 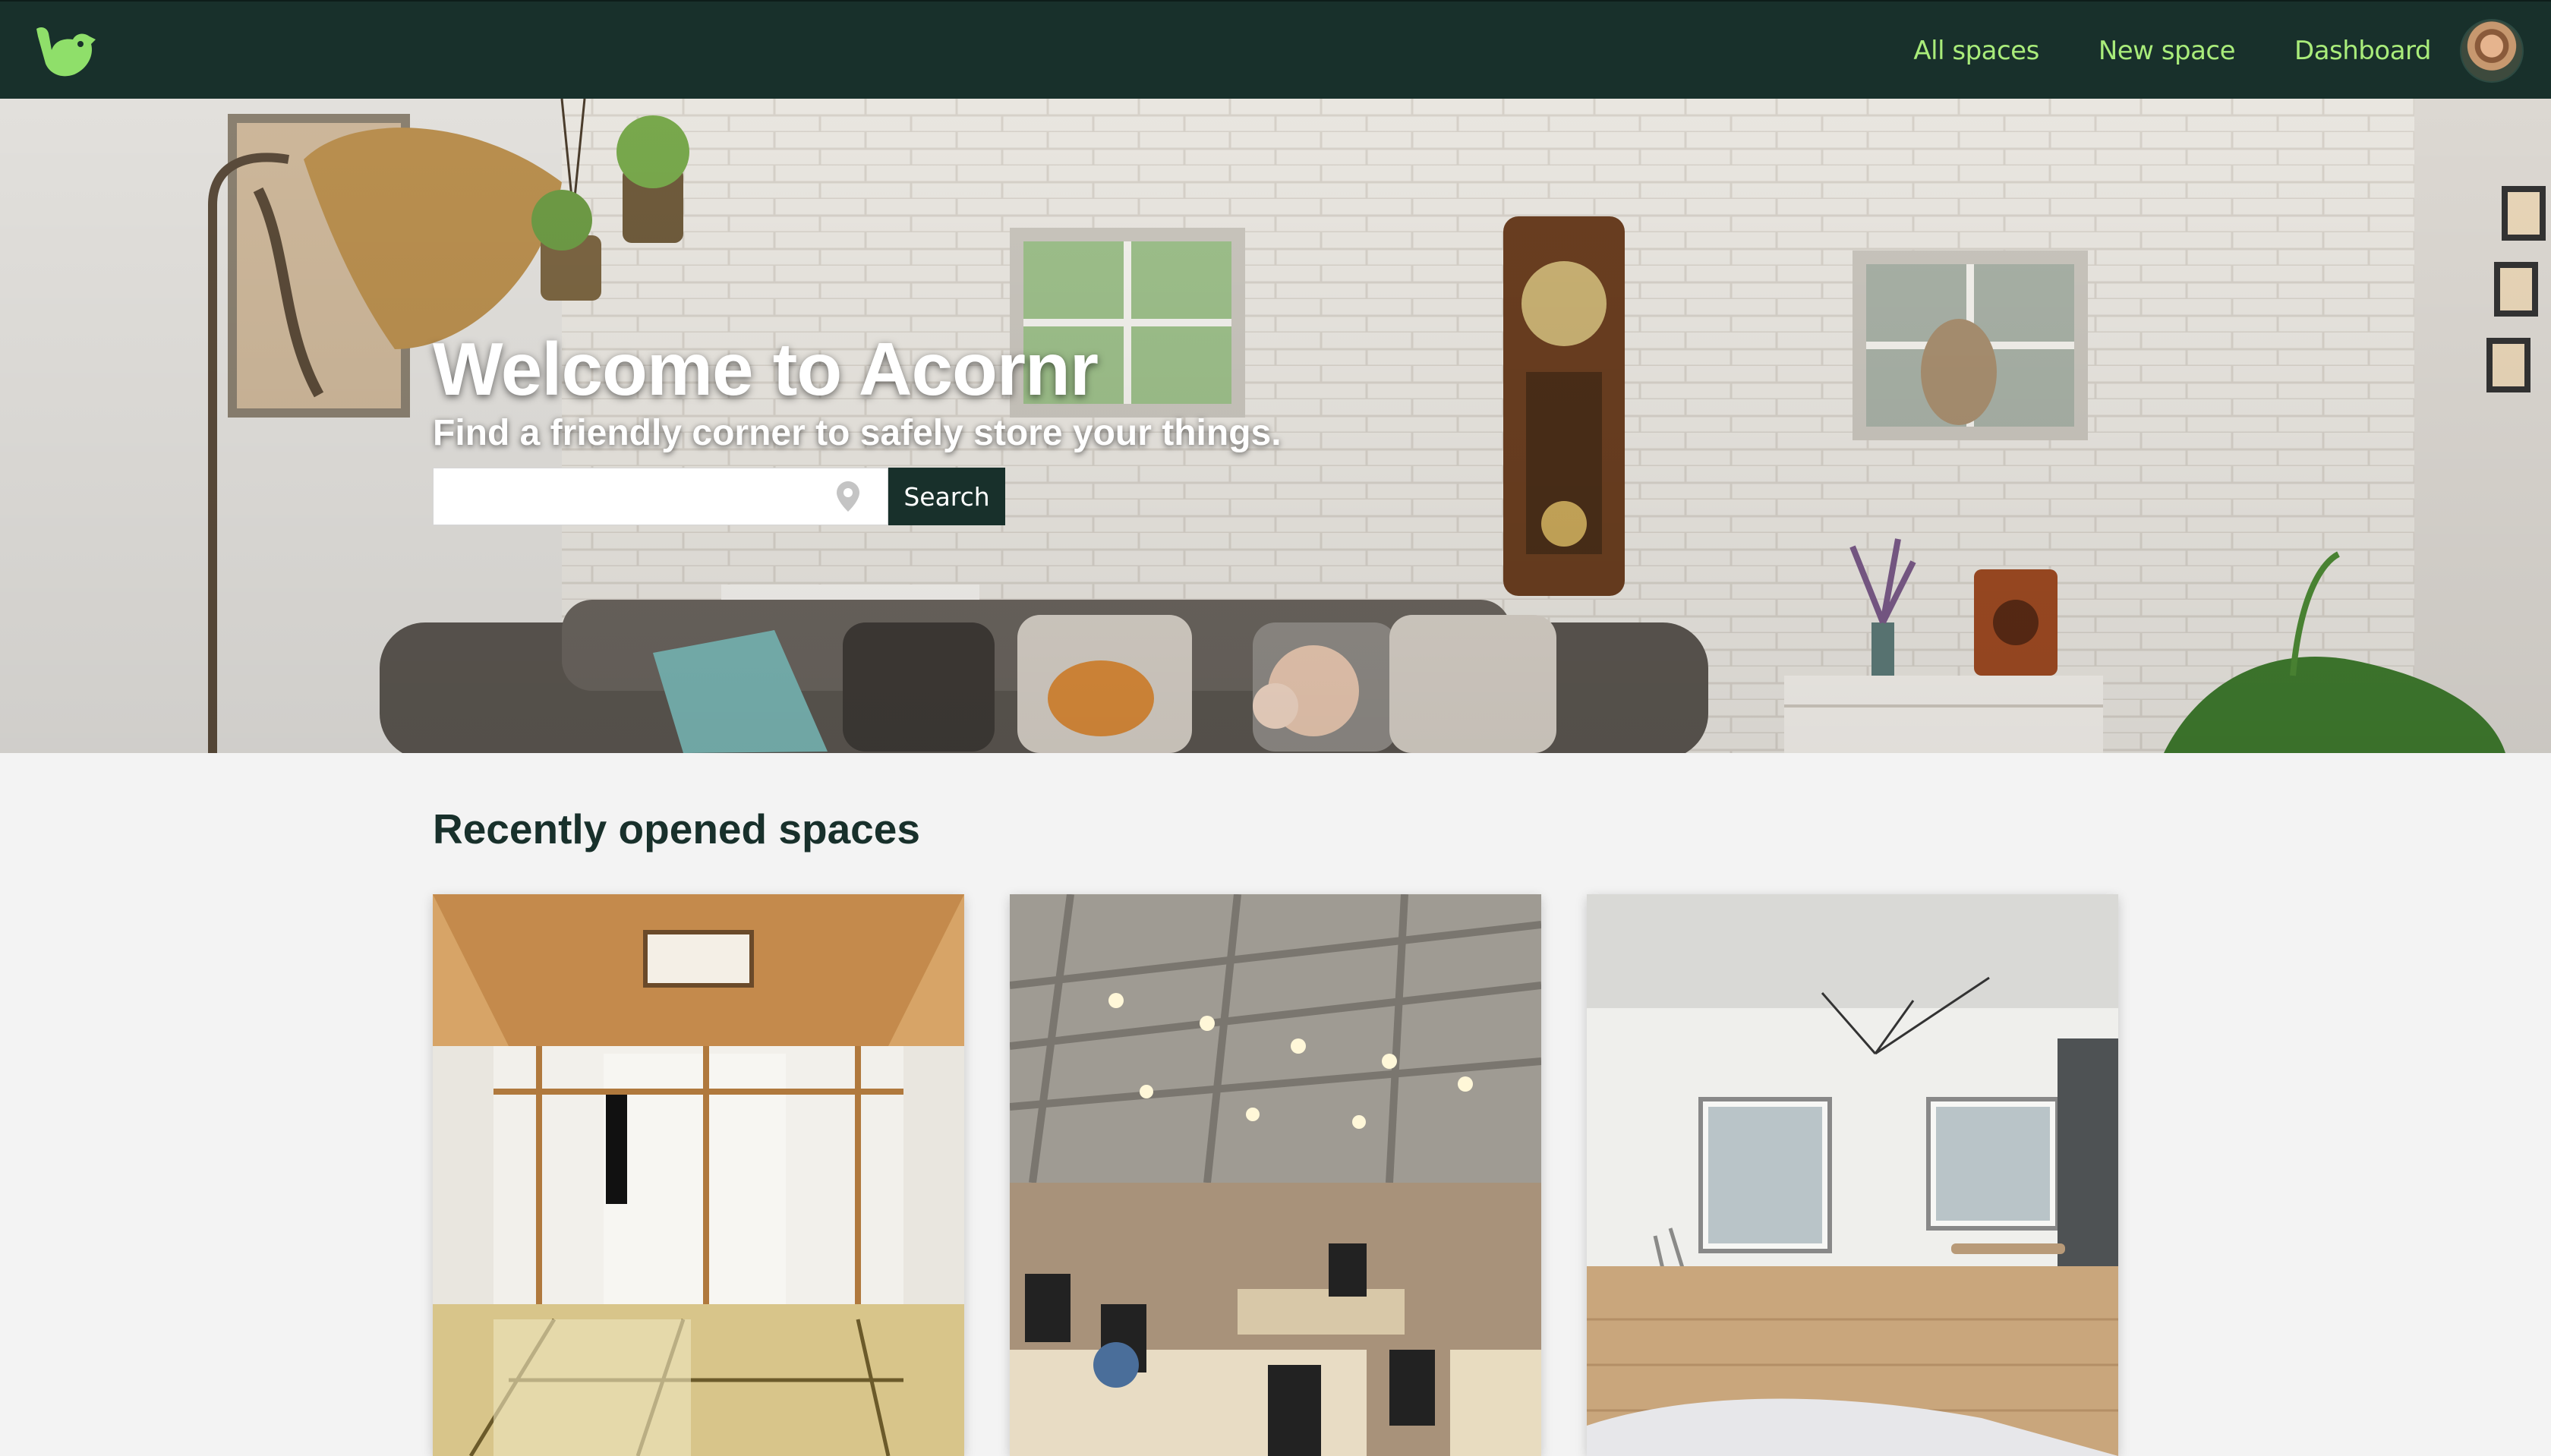 What do you see at coordinates (1275, 49) in the screenshot?
I see `top-navbar: All spaces New space Dashboard` at bounding box center [1275, 49].